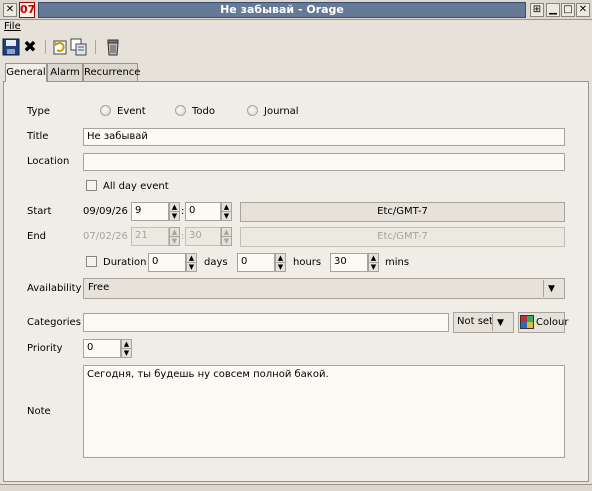 This screenshot has width=592, height=491. What do you see at coordinates (281, 111) in the screenshot?
I see `type-journal-label: Journal` at bounding box center [281, 111].